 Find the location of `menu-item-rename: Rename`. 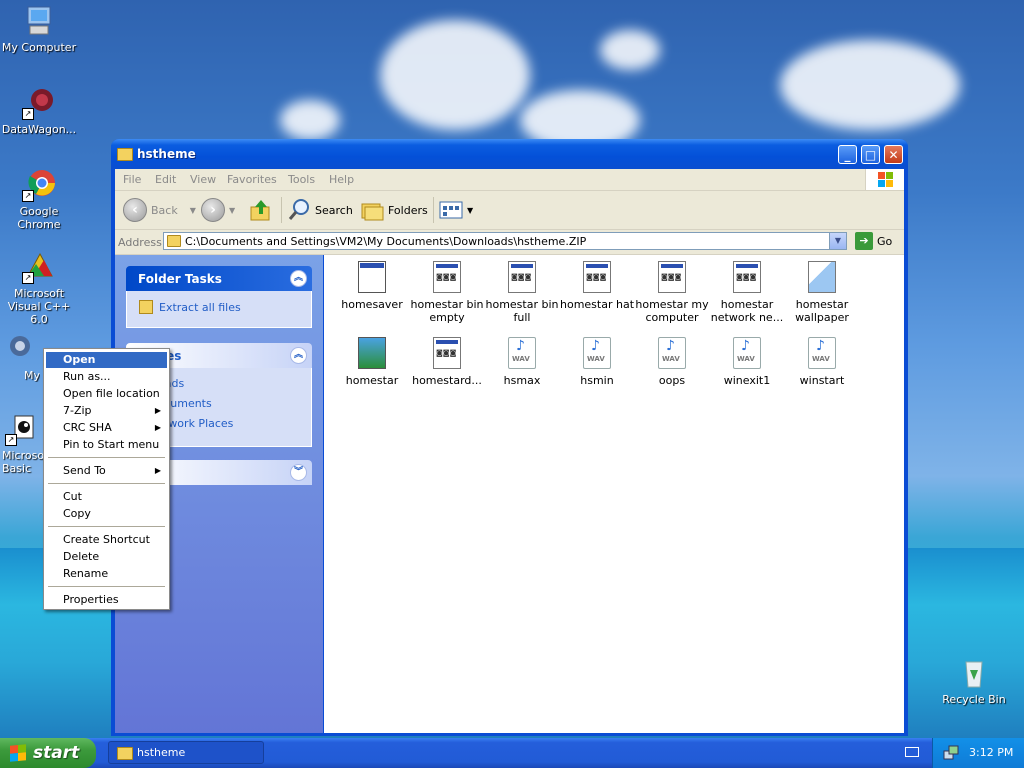

menu-item-rename: Rename is located at coordinates (106, 574).